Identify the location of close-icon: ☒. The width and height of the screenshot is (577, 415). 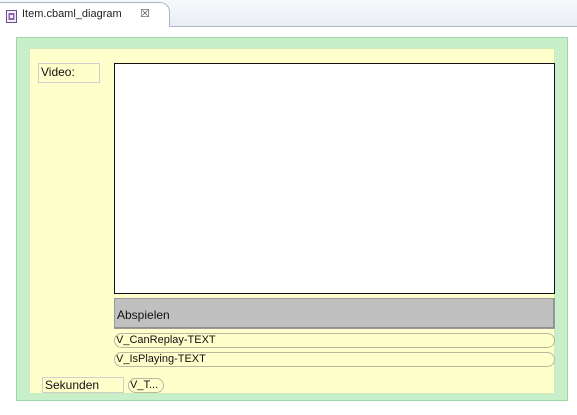
(145, 13).